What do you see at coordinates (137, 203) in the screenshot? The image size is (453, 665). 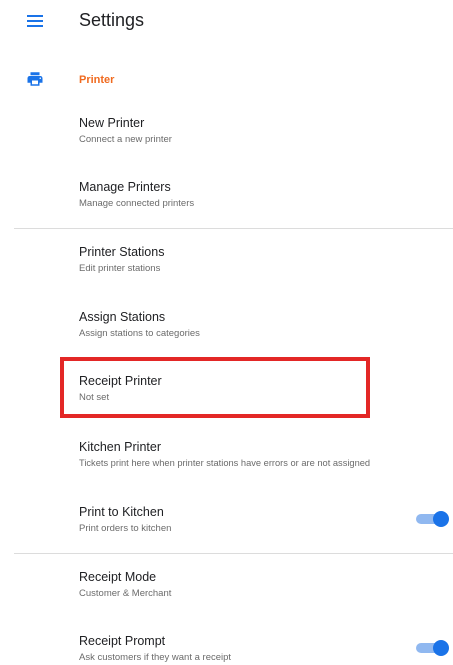 I see `item-subtitle: Manage connected printers` at bounding box center [137, 203].